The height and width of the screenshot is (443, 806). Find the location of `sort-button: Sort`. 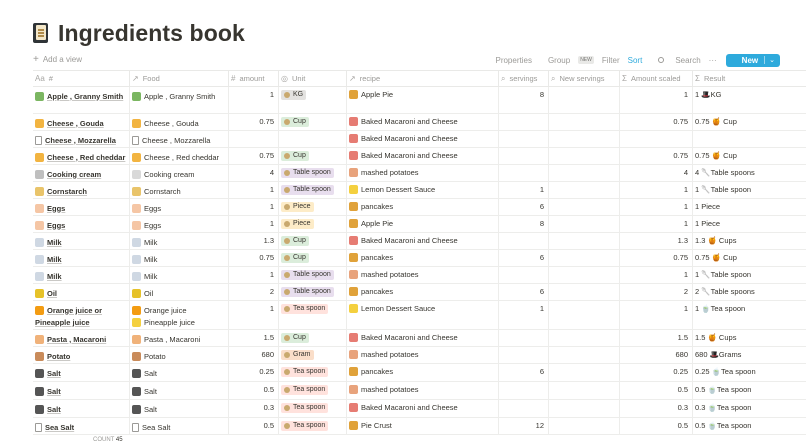

sort-button: Sort is located at coordinates (635, 60).